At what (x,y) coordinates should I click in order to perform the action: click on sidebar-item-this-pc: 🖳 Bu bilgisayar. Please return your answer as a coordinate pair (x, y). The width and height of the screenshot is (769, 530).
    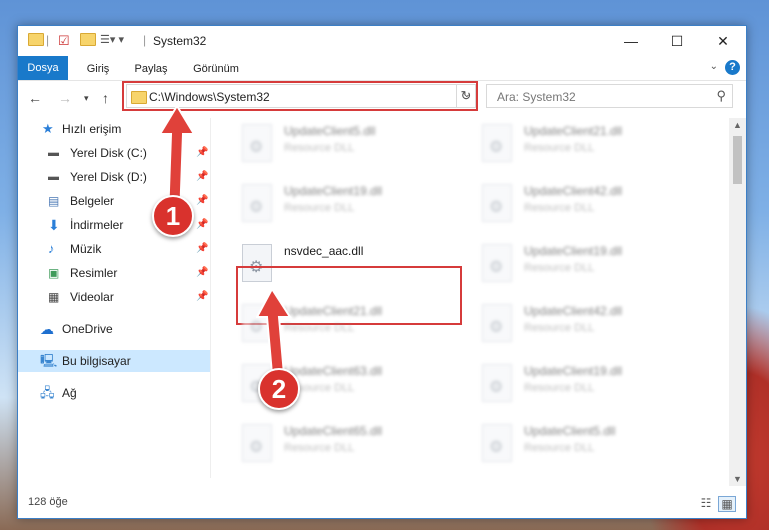
    Looking at the image, I should click on (114, 361).